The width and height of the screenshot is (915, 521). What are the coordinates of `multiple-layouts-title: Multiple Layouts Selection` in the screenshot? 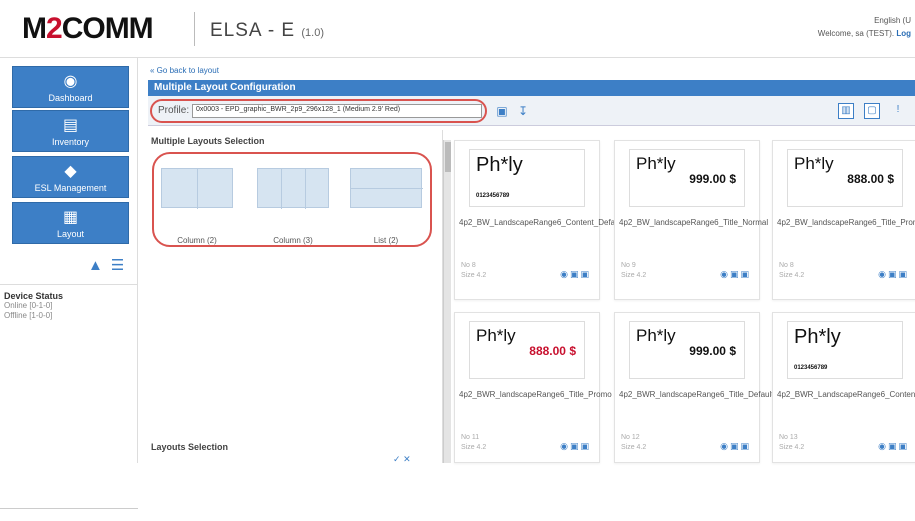 It's located at (208, 141).